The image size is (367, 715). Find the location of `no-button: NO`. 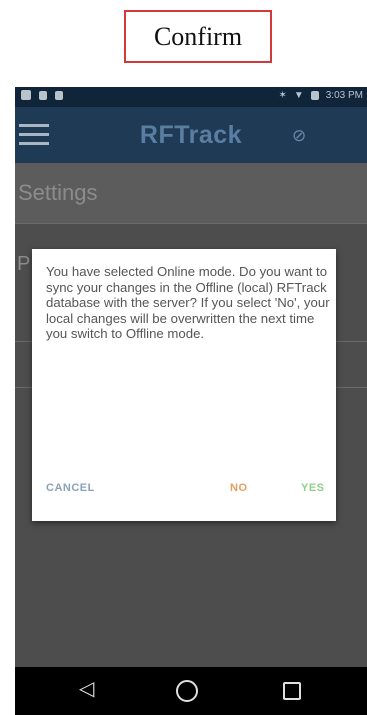

no-button: NO is located at coordinates (239, 488).